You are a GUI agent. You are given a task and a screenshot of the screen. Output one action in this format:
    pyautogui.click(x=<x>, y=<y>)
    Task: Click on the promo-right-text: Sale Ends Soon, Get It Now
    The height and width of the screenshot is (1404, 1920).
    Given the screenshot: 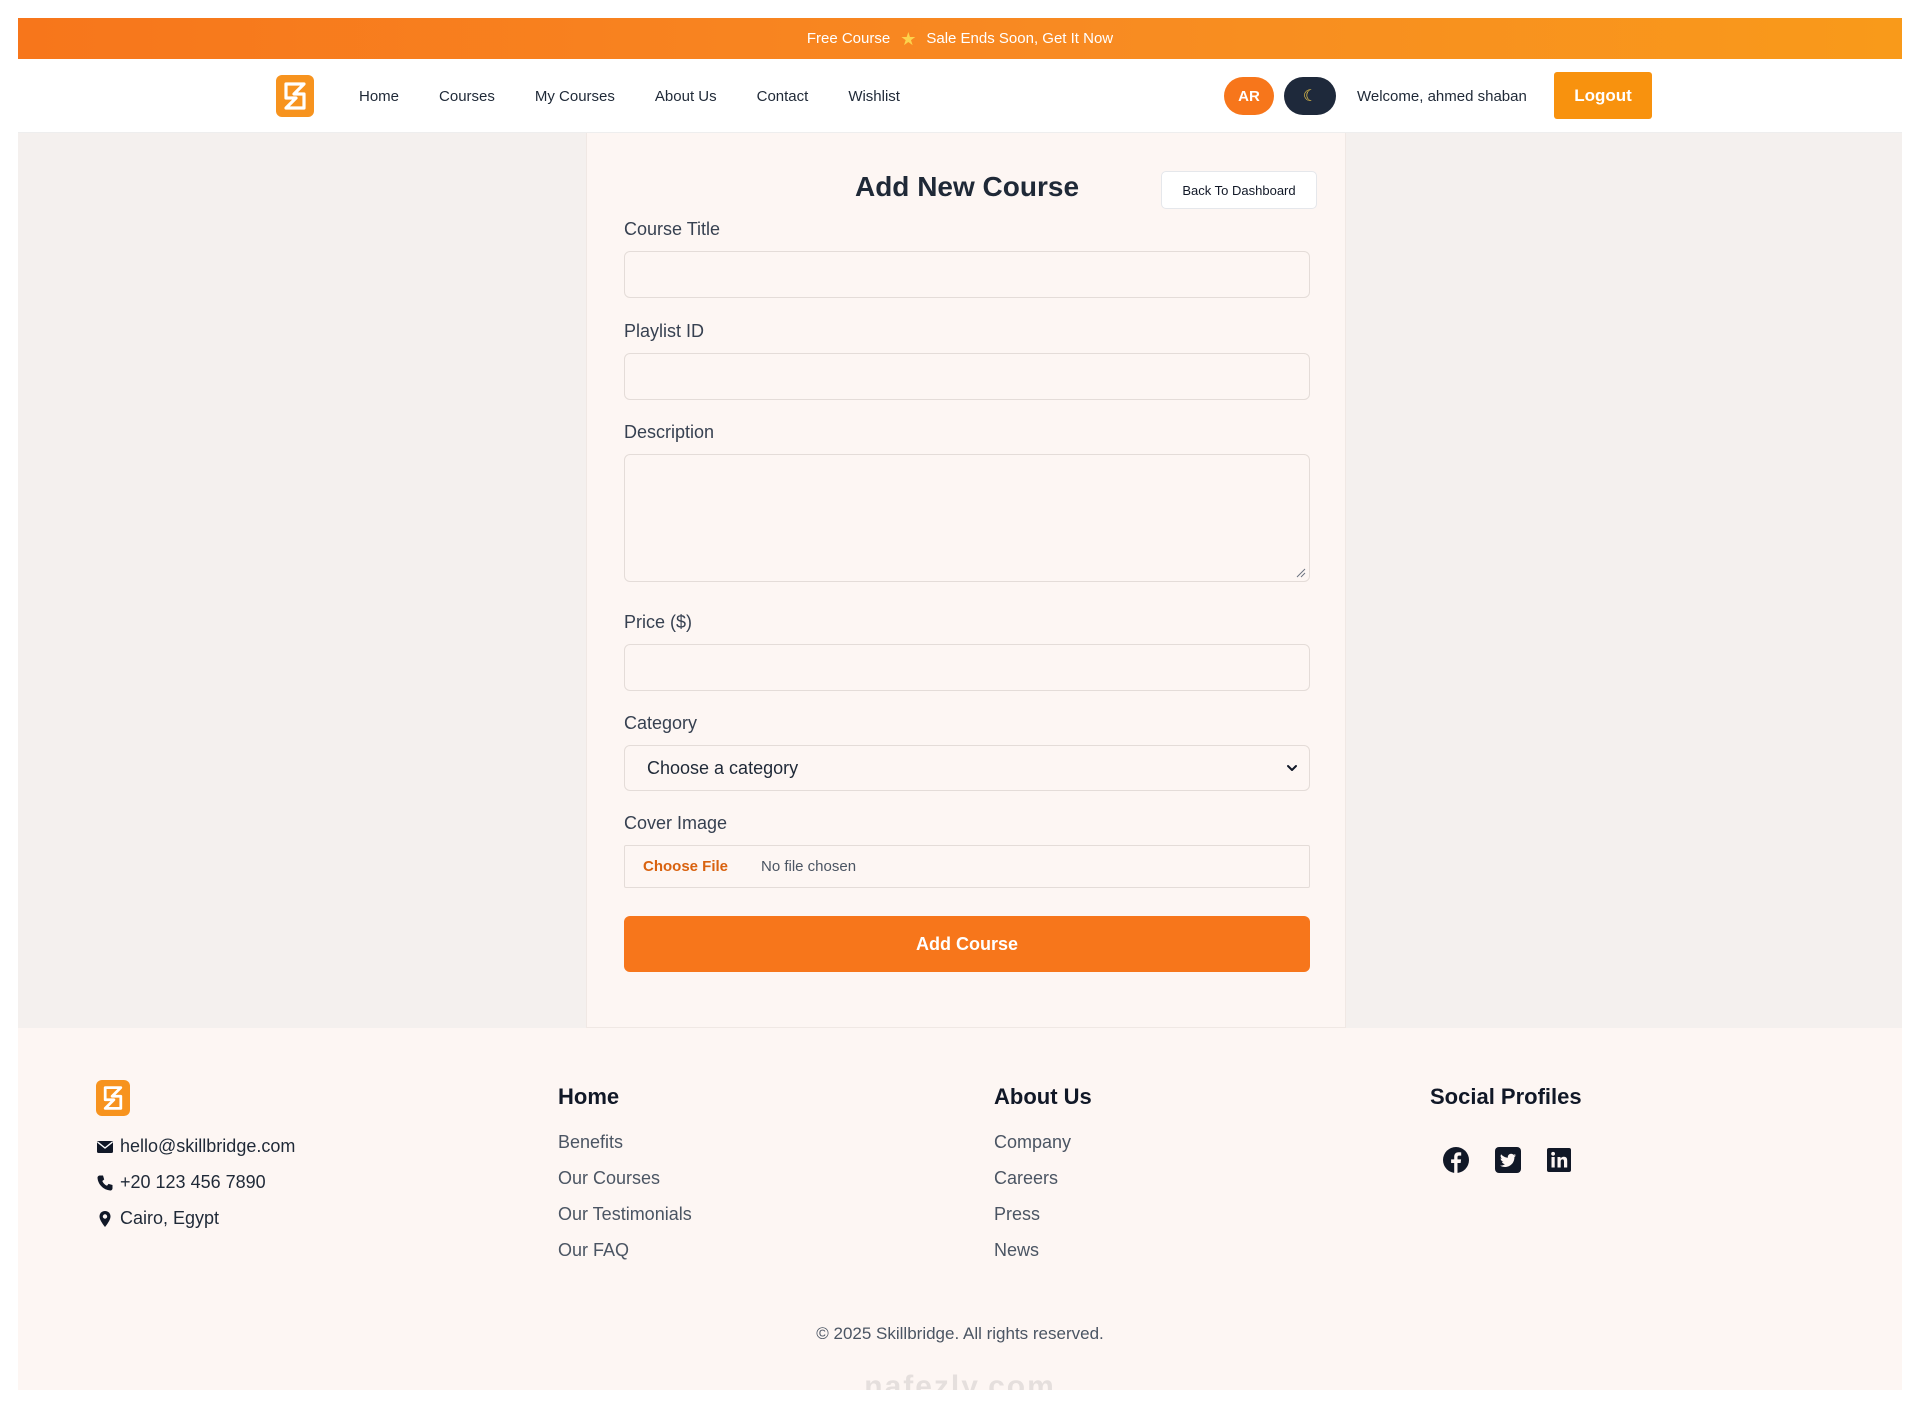 What is the action you would take?
    pyautogui.click(x=1020, y=38)
    